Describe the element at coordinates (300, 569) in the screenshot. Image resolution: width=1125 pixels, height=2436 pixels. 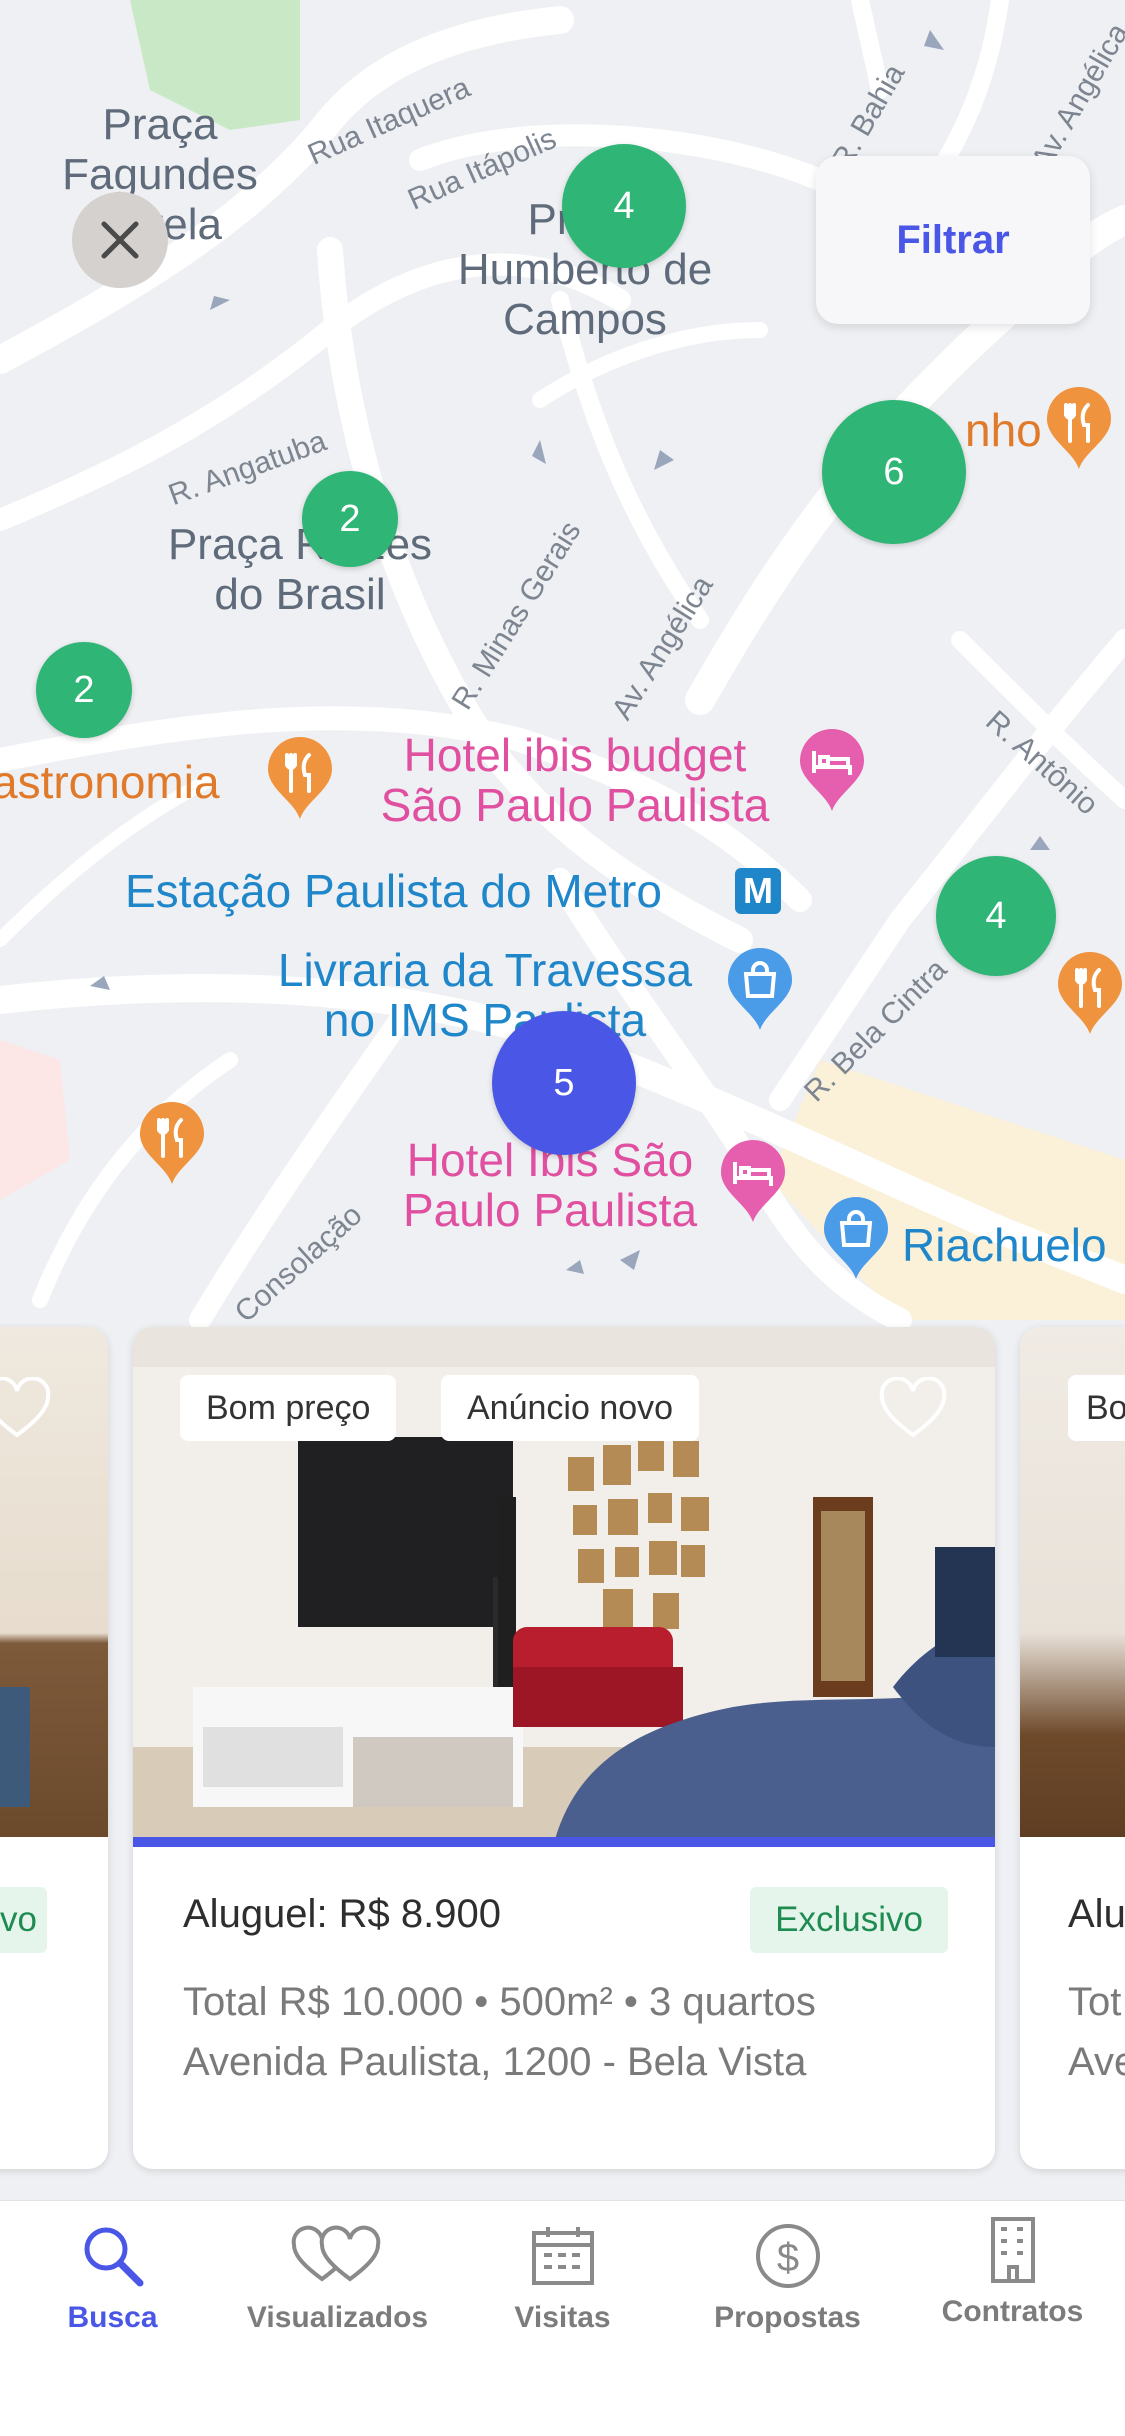
I see `place-label-raizes-do-brasil: Praça Raízes do Brasil` at that location.